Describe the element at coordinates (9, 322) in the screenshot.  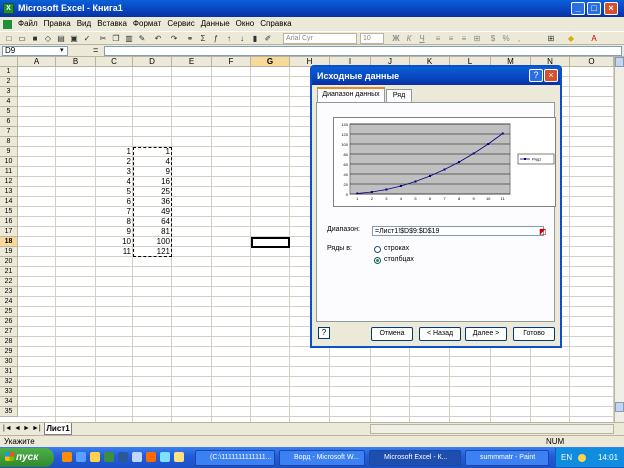
I see `row-header-26: 26` at that location.